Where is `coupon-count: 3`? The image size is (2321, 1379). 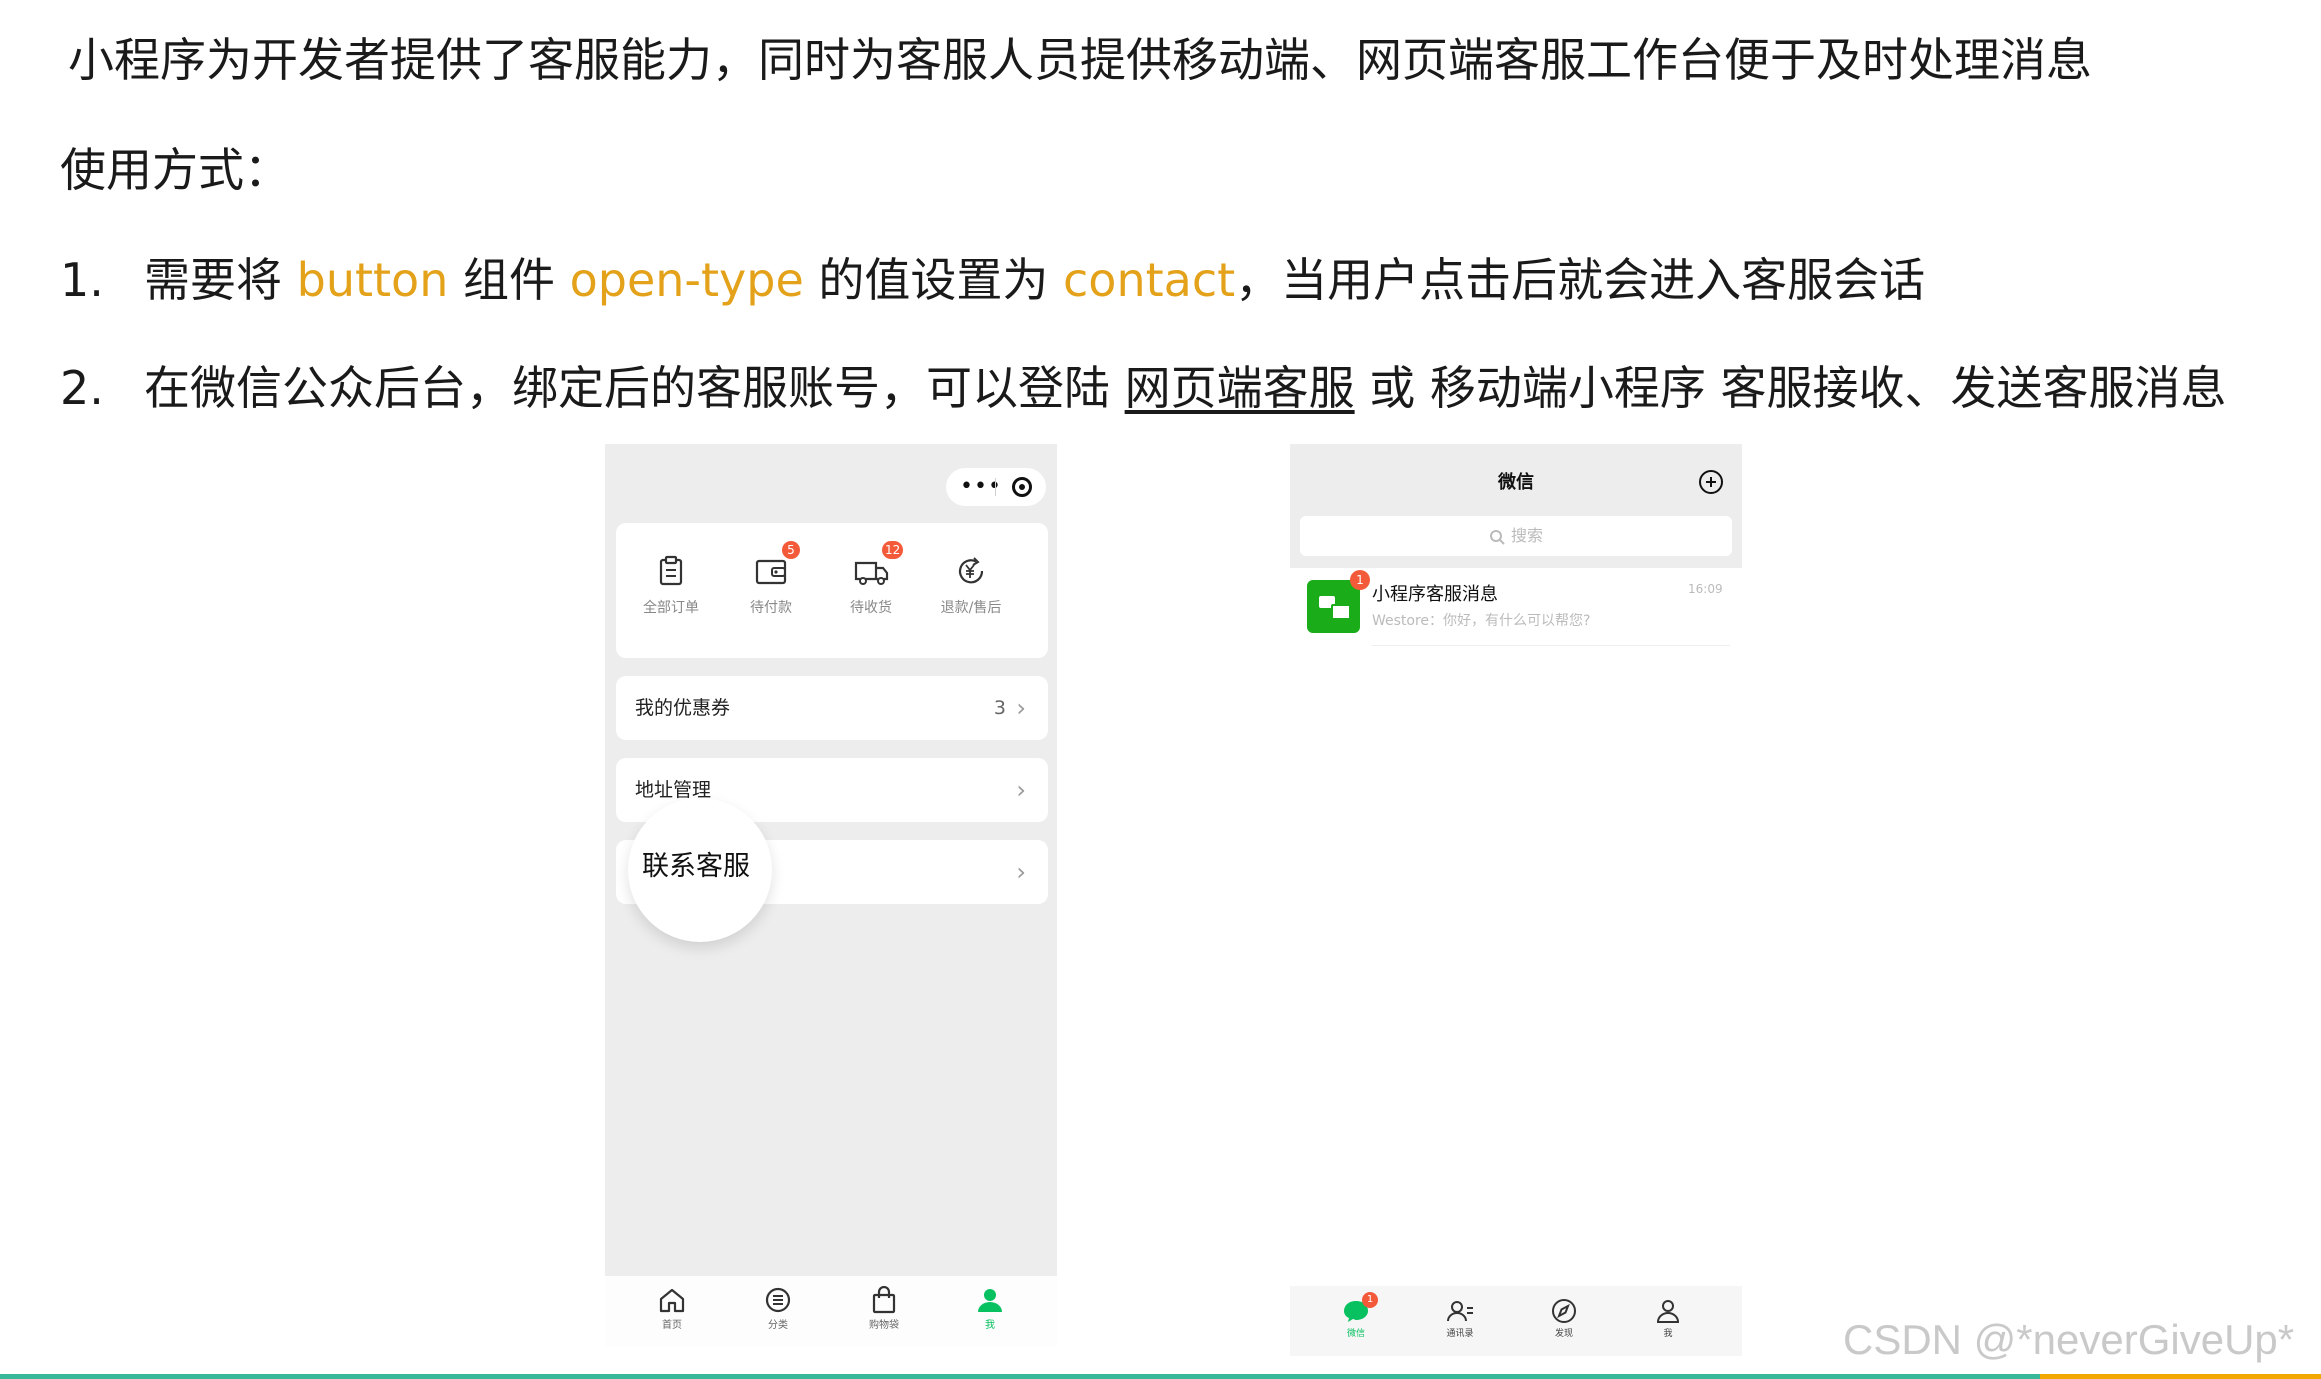
coupon-count: 3 is located at coordinates (999, 708).